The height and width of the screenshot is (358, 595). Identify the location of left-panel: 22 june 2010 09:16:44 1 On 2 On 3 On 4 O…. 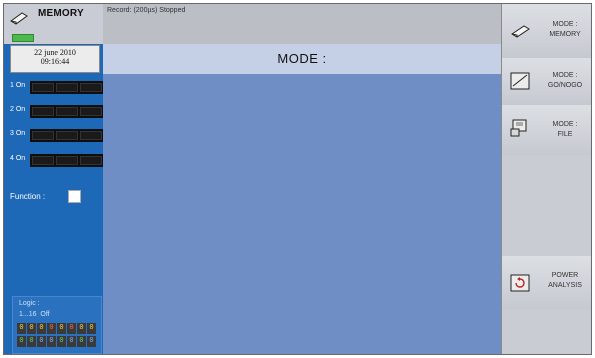
(54, 199).